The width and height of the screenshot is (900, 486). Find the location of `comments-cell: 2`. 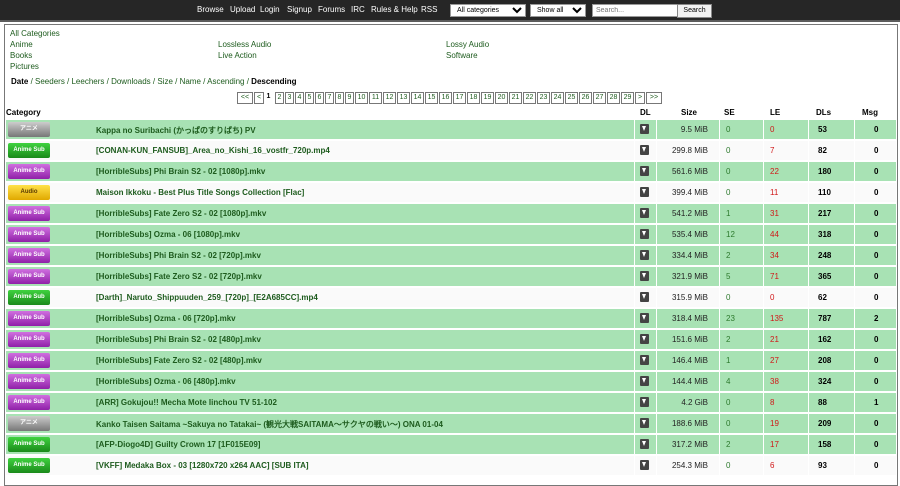

comments-cell: 2 is located at coordinates (876, 318).